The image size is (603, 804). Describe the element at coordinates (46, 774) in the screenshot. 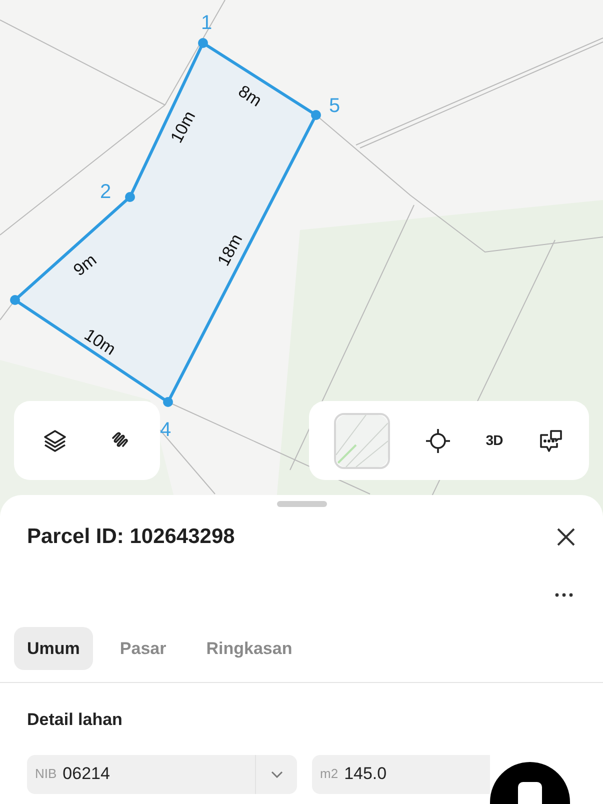

I see `field-prefix: NIB` at that location.